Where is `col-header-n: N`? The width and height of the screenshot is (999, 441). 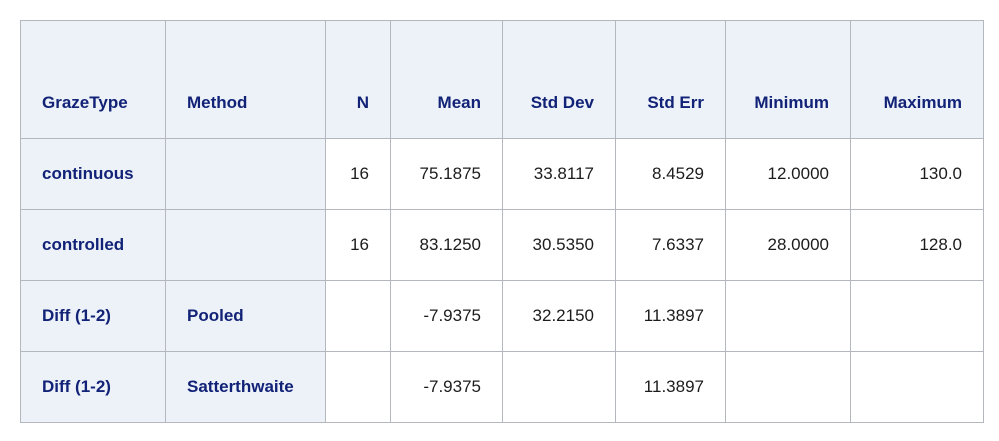
col-header-n: N is located at coordinates (358, 79).